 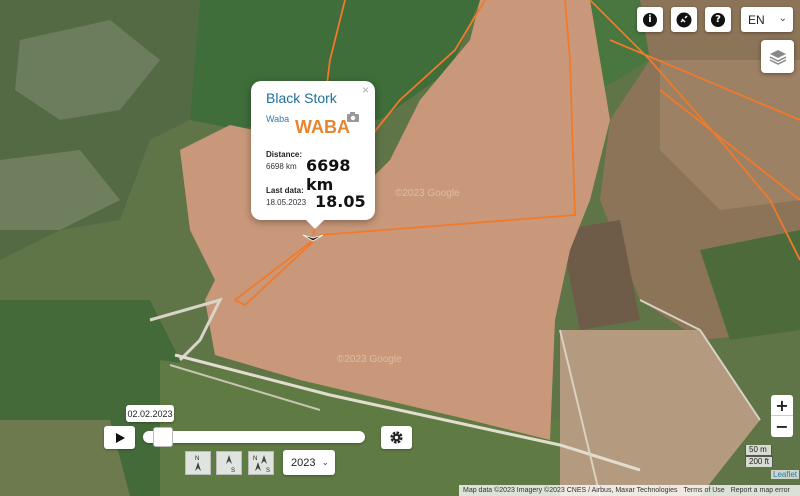 I want to click on close-icon: ×, so click(x=365, y=90).